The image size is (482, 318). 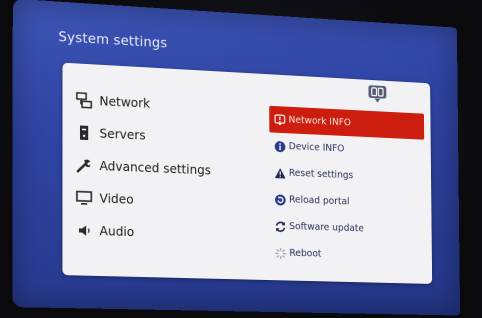 I want to click on info-exclamation-icon, so click(x=279, y=119).